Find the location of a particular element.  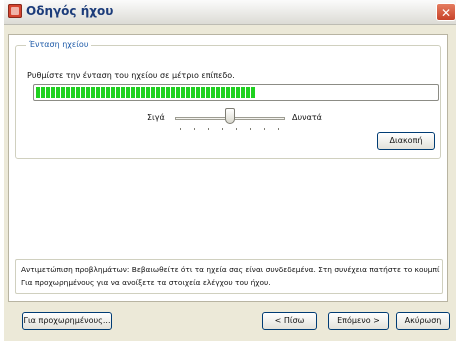

speaker-app-icon is located at coordinates (15, 11).